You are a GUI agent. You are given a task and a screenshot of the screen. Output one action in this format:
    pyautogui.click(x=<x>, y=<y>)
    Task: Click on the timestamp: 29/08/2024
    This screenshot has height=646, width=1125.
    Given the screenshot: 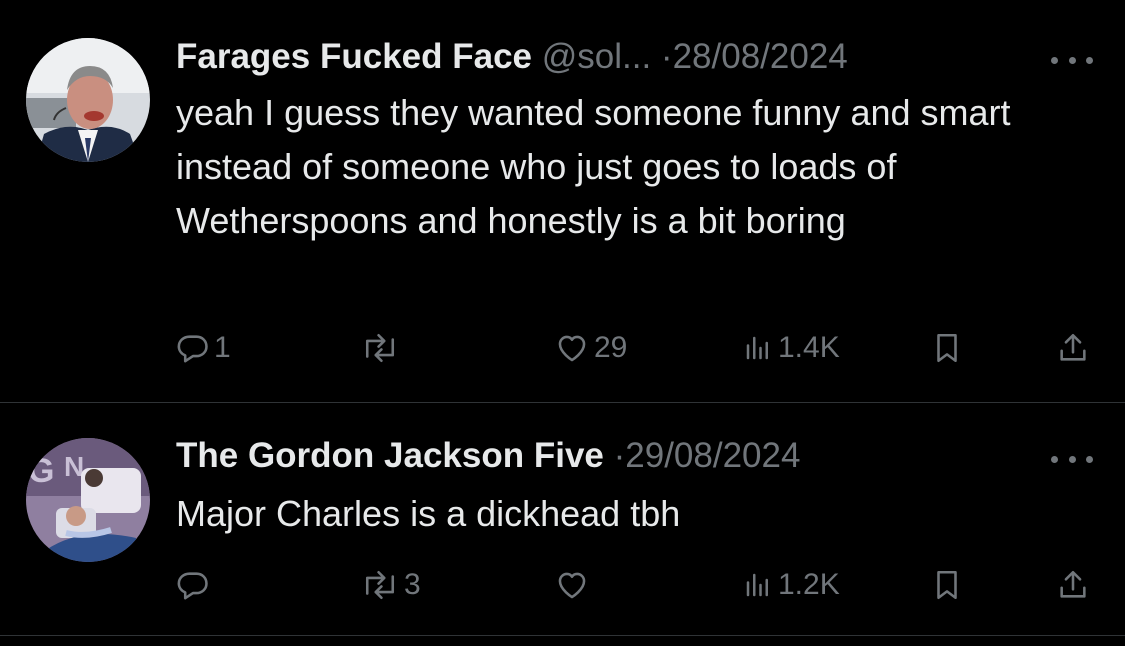 What is the action you would take?
    pyautogui.click(x=712, y=455)
    